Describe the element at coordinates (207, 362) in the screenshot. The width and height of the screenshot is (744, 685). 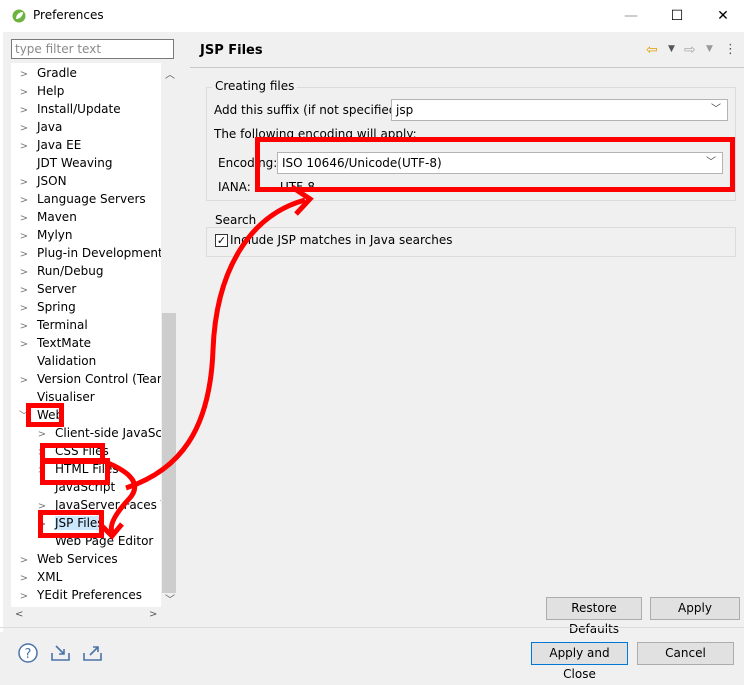
I see `annotation-arrow-icon` at that location.